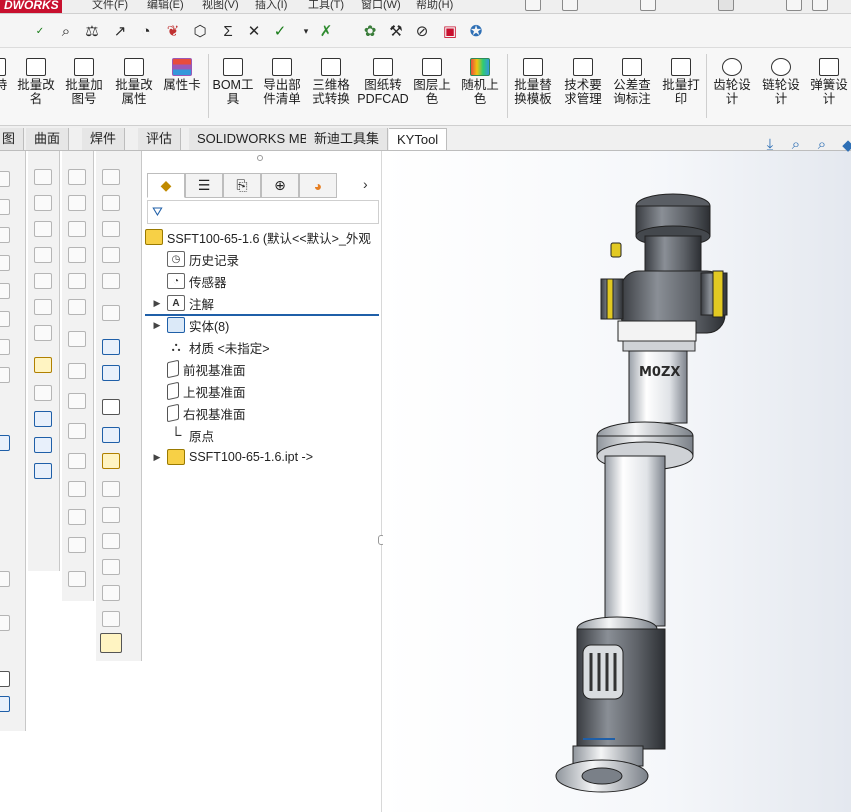 The height and width of the screenshot is (812, 851). Describe the element at coordinates (40, 31) in the screenshot. I see `spell-check-icon: ✓` at that location.